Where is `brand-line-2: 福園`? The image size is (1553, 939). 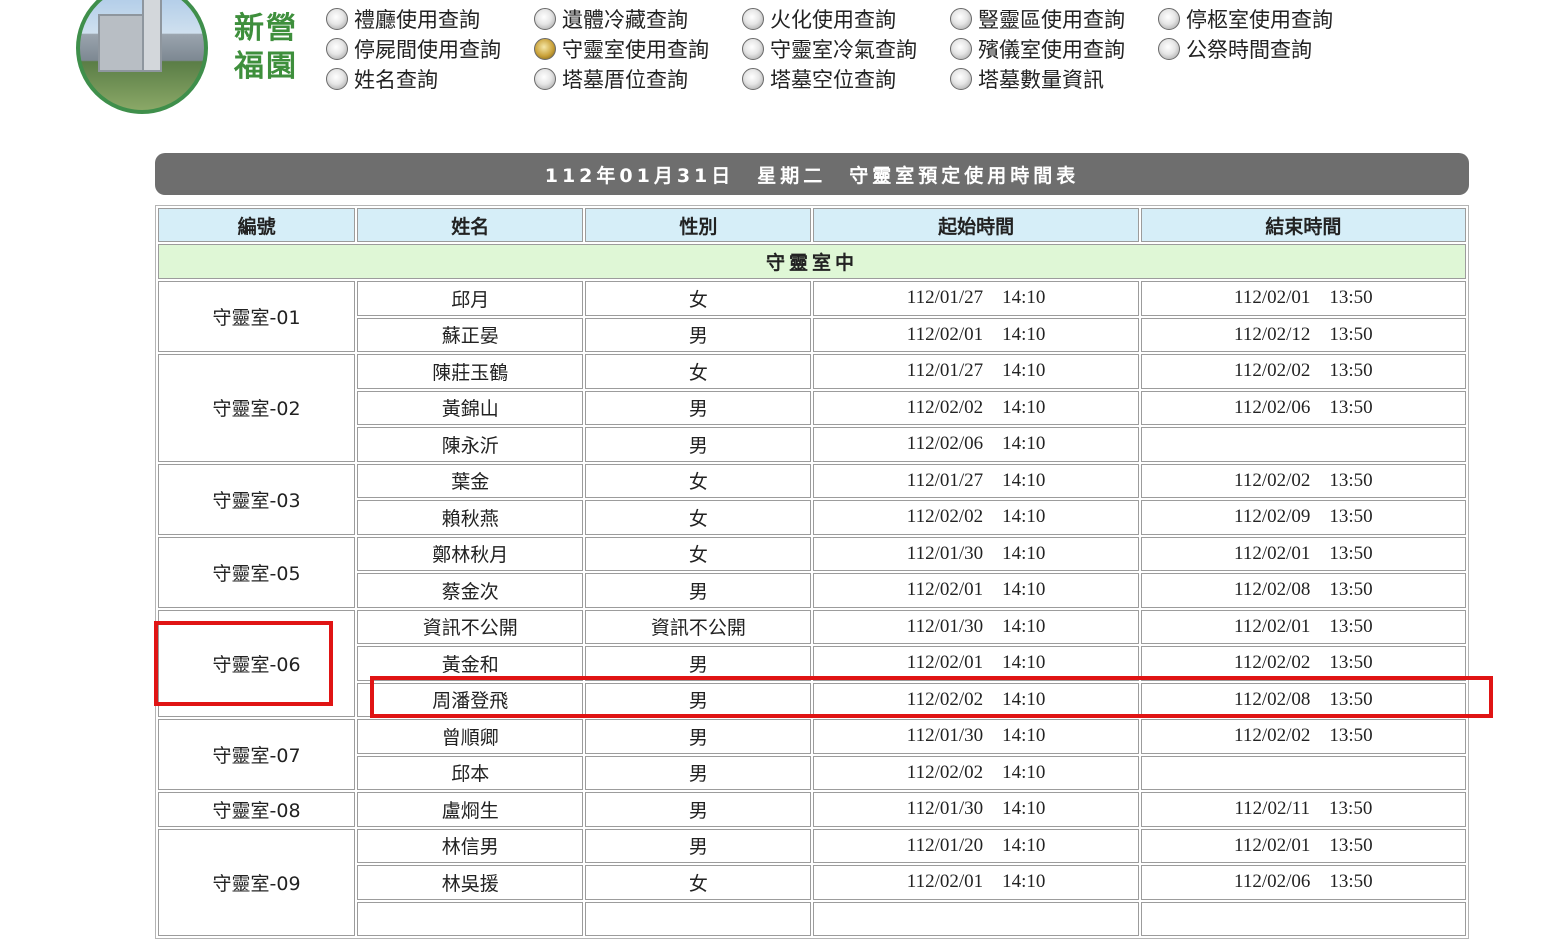 brand-line-2: 福園 is located at coordinates (266, 66).